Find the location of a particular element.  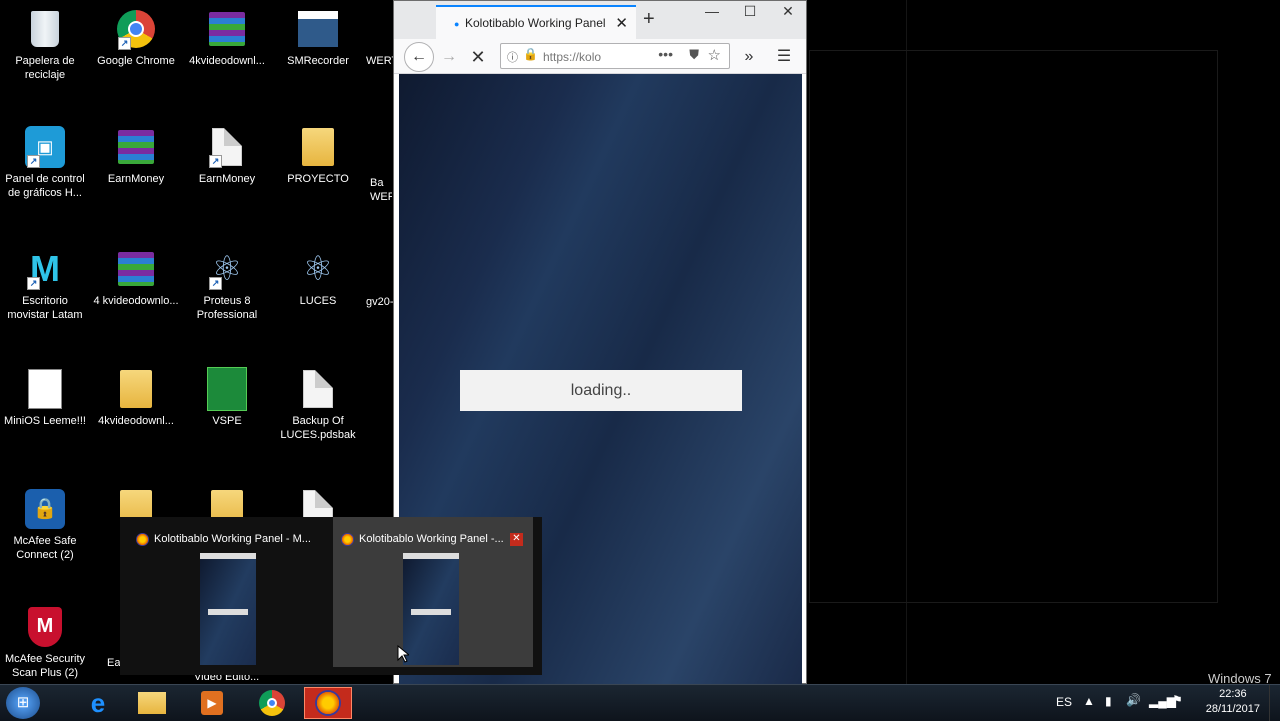

forward-button: → is located at coordinates (449, 57).